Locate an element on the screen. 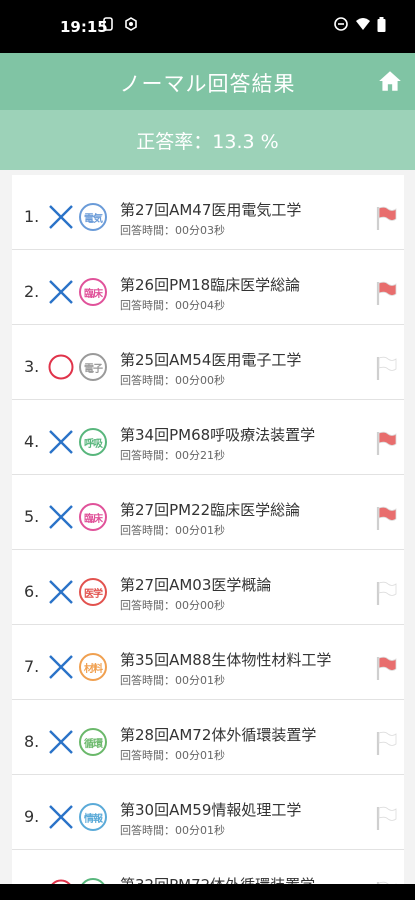  question-title: 第26回PM18臨床医学総論 is located at coordinates (210, 285).